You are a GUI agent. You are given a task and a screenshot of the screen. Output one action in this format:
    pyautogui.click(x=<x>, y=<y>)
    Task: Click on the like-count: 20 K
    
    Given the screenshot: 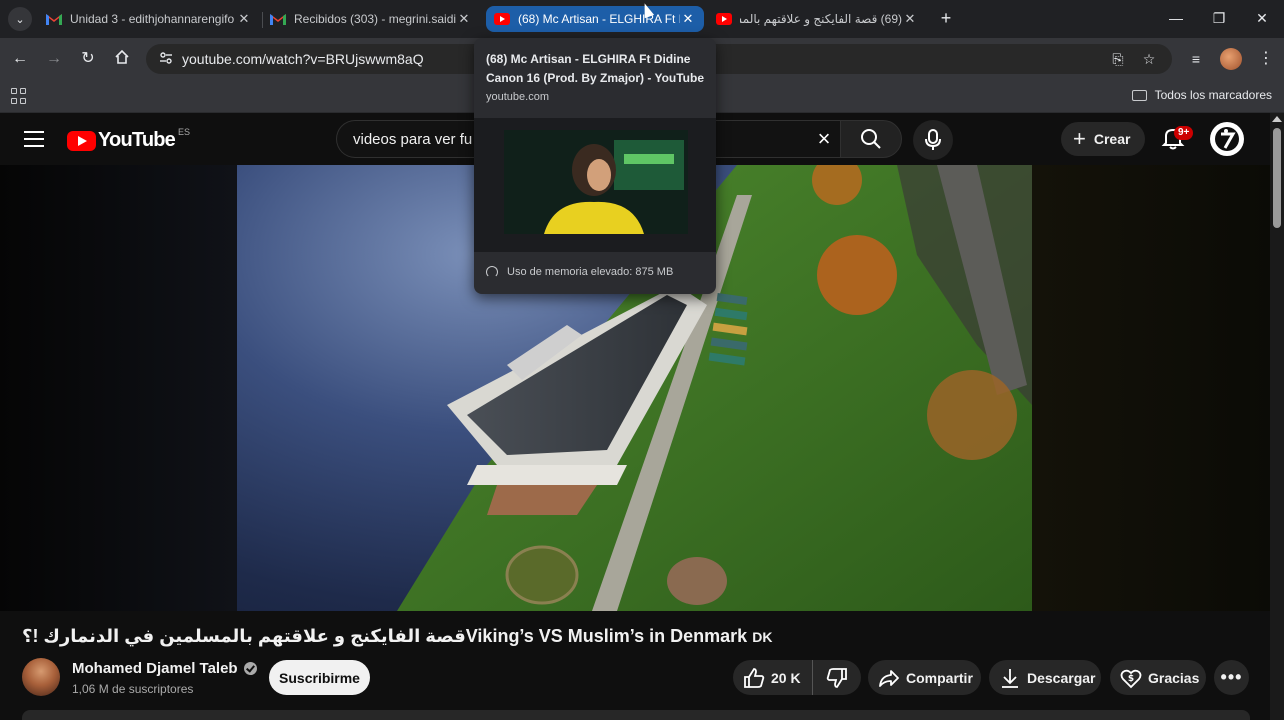 What is the action you would take?
    pyautogui.click(x=786, y=677)
    